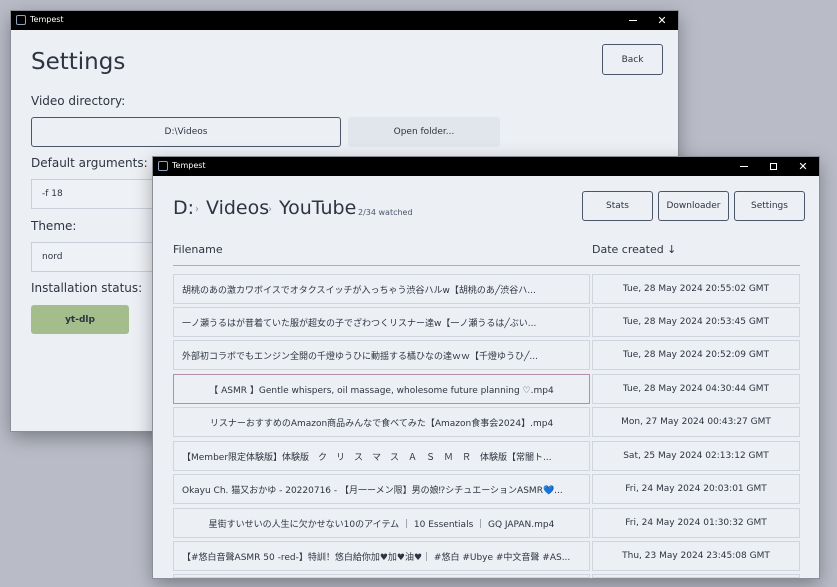 The width and height of the screenshot is (837, 587). What do you see at coordinates (634, 249) in the screenshot?
I see `date-created-column-header: Date created ↓` at bounding box center [634, 249].